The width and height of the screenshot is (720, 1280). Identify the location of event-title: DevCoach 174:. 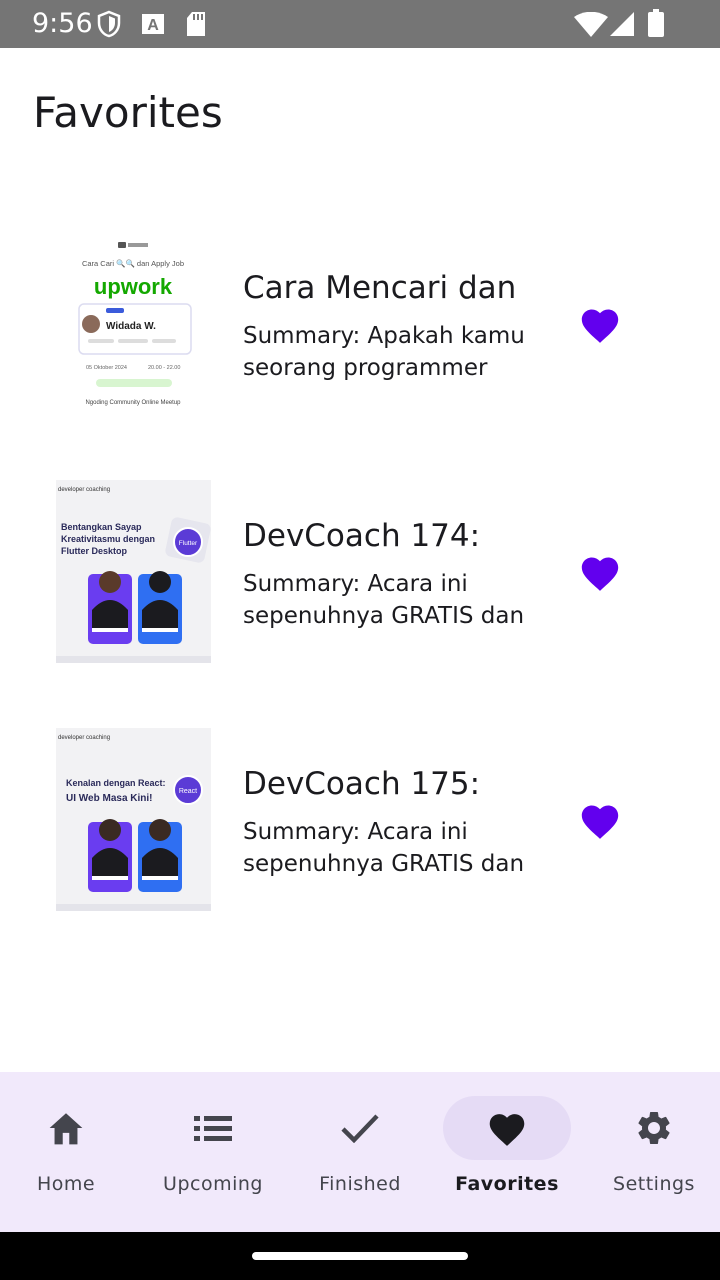
(362, 536).